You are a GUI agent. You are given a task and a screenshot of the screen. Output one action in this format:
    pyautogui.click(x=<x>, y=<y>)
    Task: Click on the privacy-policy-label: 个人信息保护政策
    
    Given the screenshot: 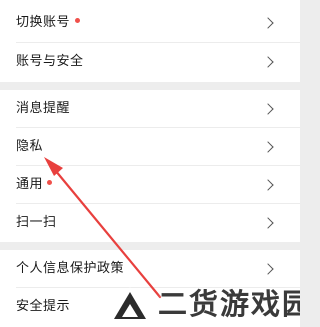 What is the action you would take?
    pyautogui.click(x=70, y=268)
    